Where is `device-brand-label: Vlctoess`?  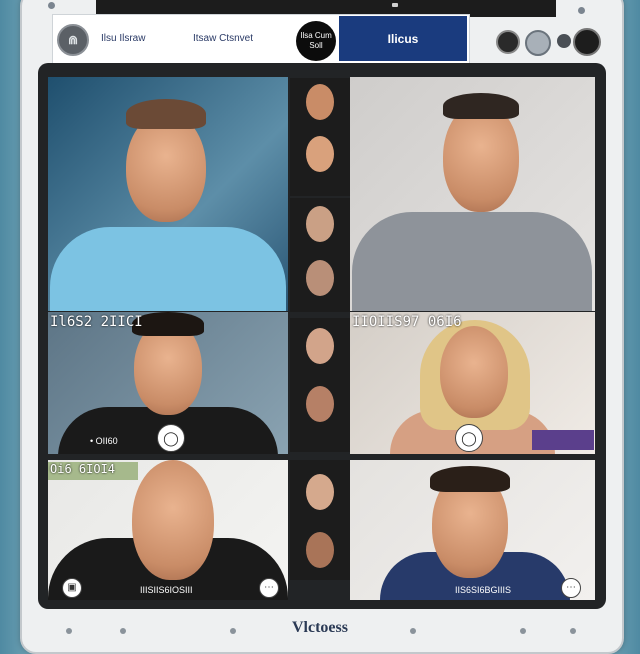 device-brand-label: Vlctoess is located at coordinates (320, 627).